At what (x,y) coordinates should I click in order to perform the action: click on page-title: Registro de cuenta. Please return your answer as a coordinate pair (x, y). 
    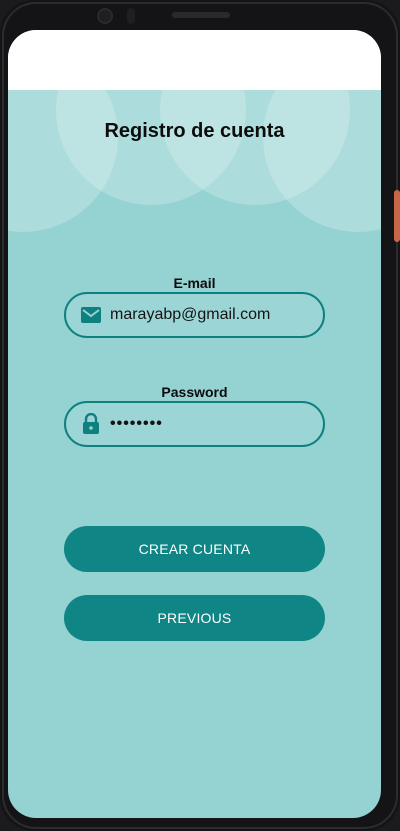
    Looking at the image, I should click on (194, 131).